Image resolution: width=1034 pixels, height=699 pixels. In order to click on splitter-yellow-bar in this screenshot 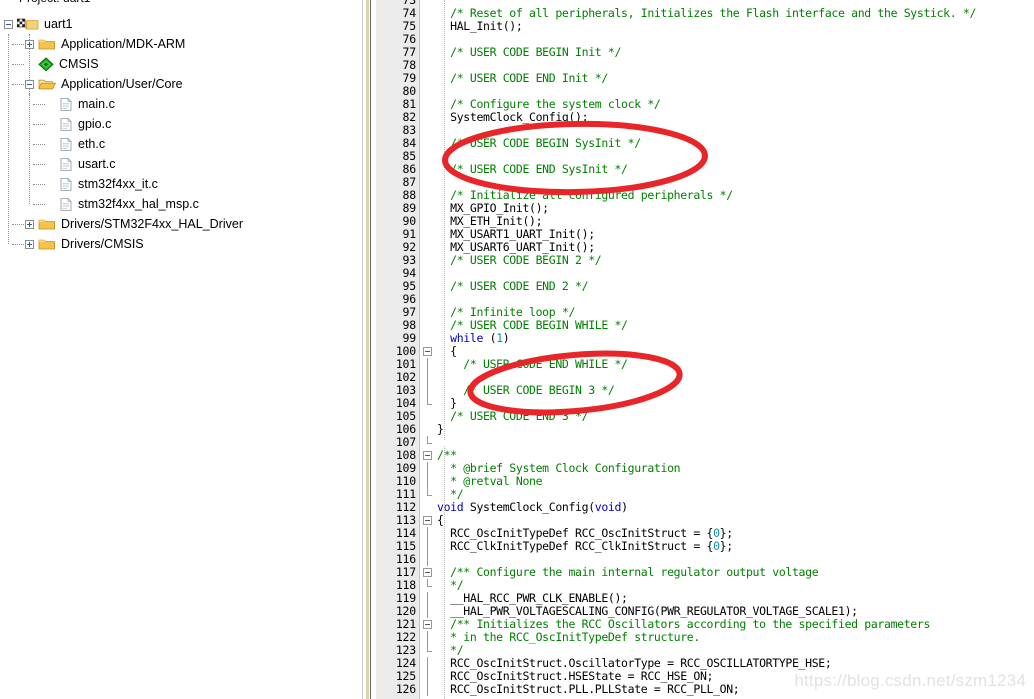, I will do `click(367, 349)`.